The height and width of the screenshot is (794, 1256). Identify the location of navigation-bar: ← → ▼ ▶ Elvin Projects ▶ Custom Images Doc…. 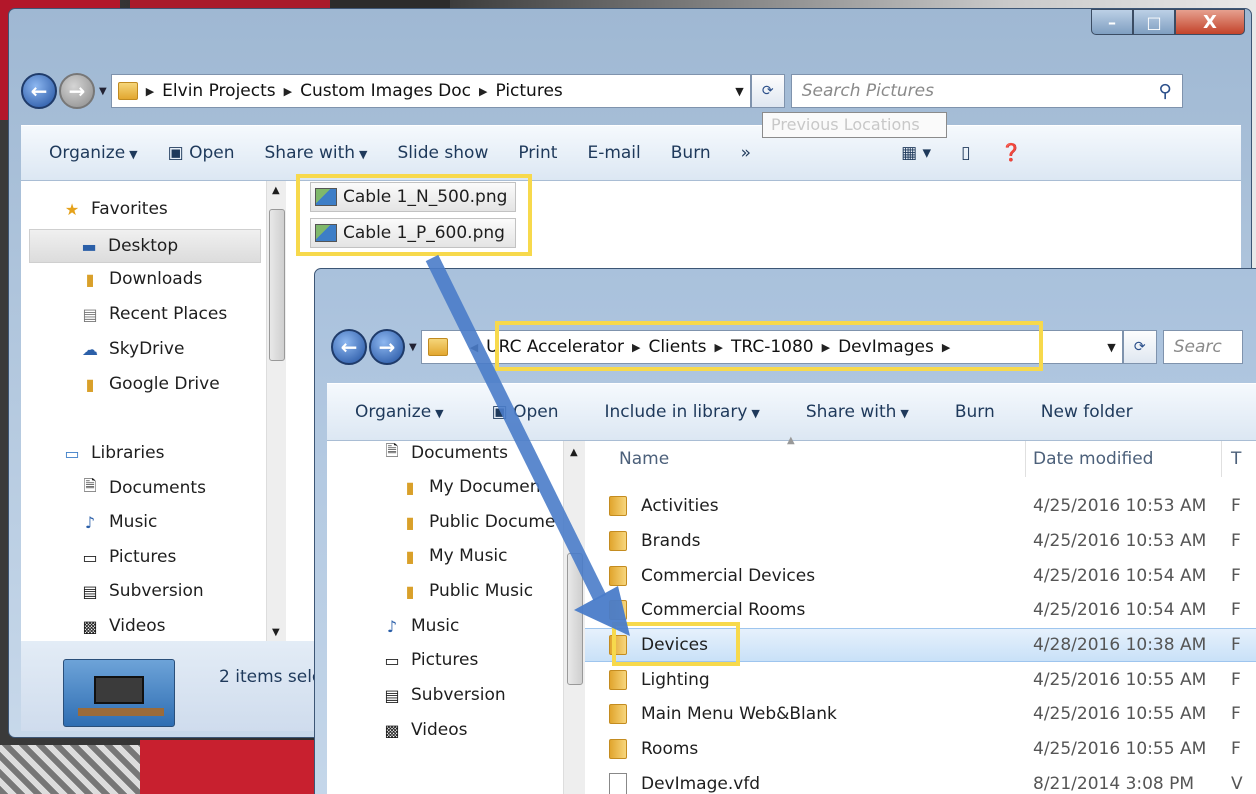
(633, 91).